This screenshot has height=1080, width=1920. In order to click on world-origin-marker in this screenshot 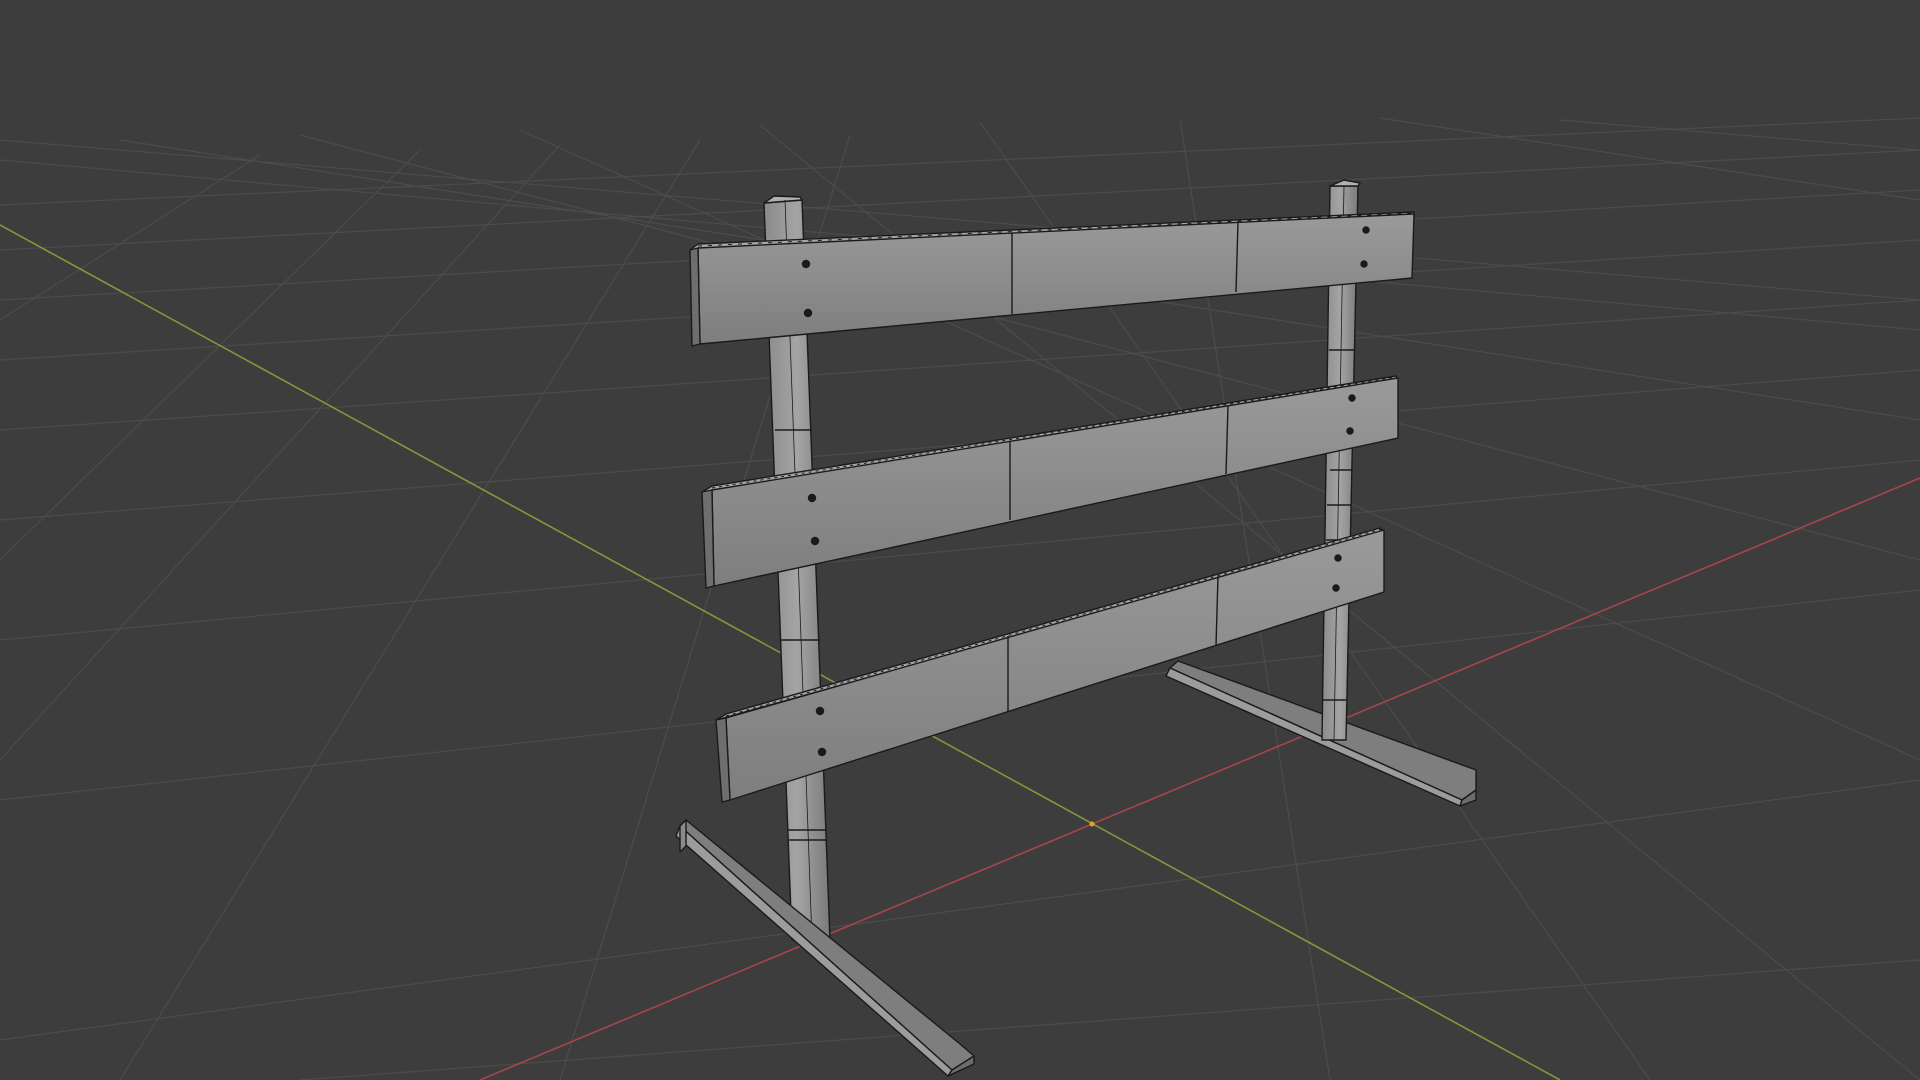, I will do `click(1092, 824)`.